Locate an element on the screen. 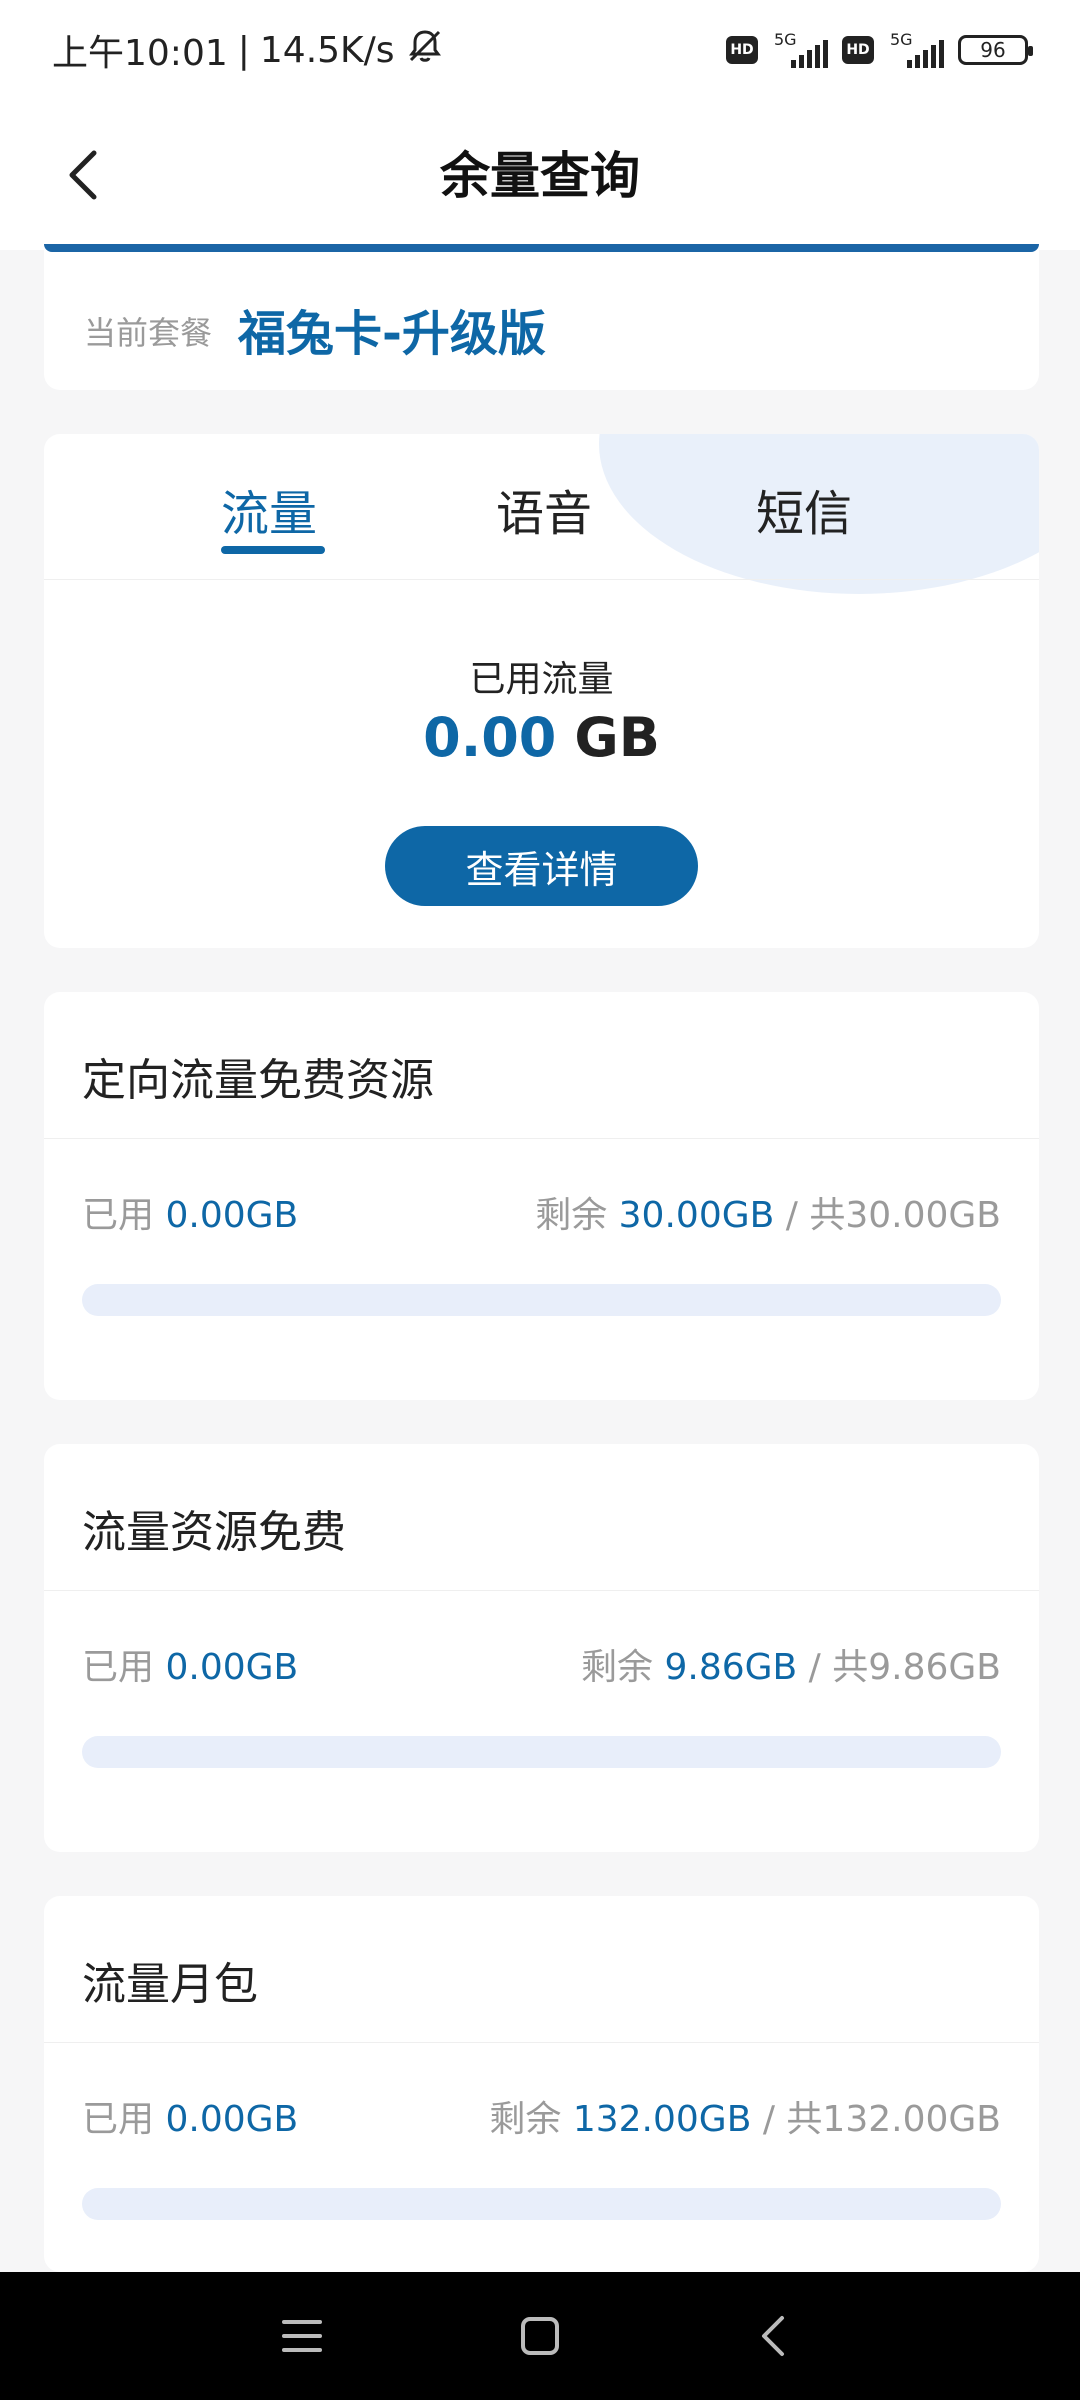 The height and width of the screenshot is (2400, 1080). total-amount: / 共30.00GB is located at coordinates (893, 1215).